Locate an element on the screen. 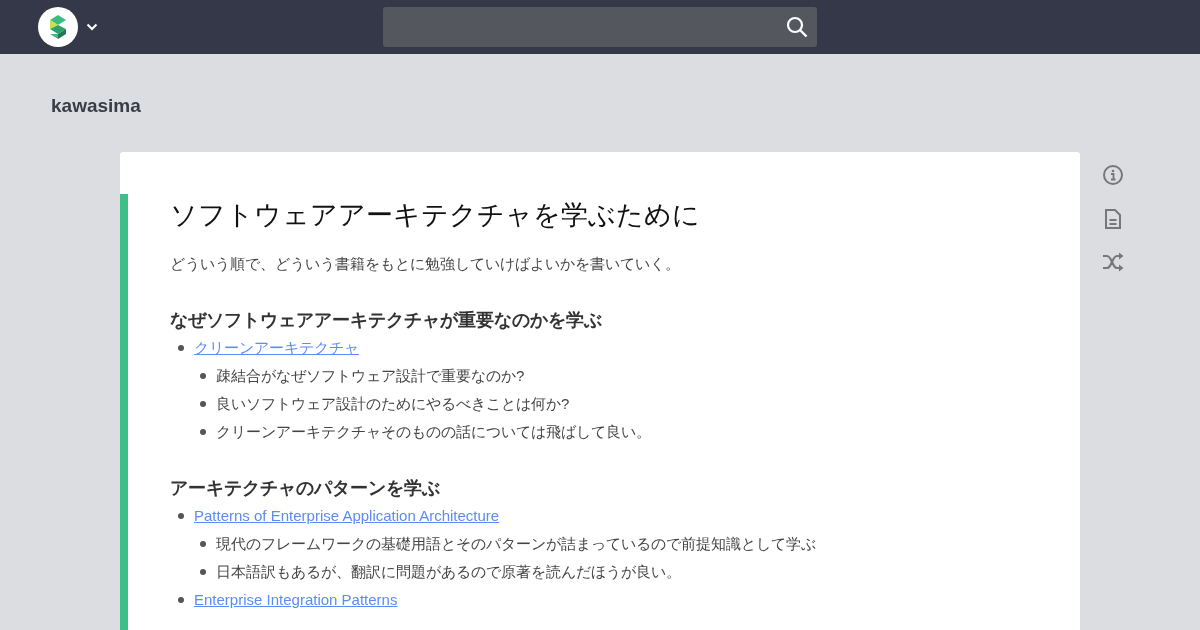 The height and width of the screenshot is (630, 1200). list-item-text: 良いソフトウェア設計のためにやるべきことは何か? is located at coordinates (393, 403).